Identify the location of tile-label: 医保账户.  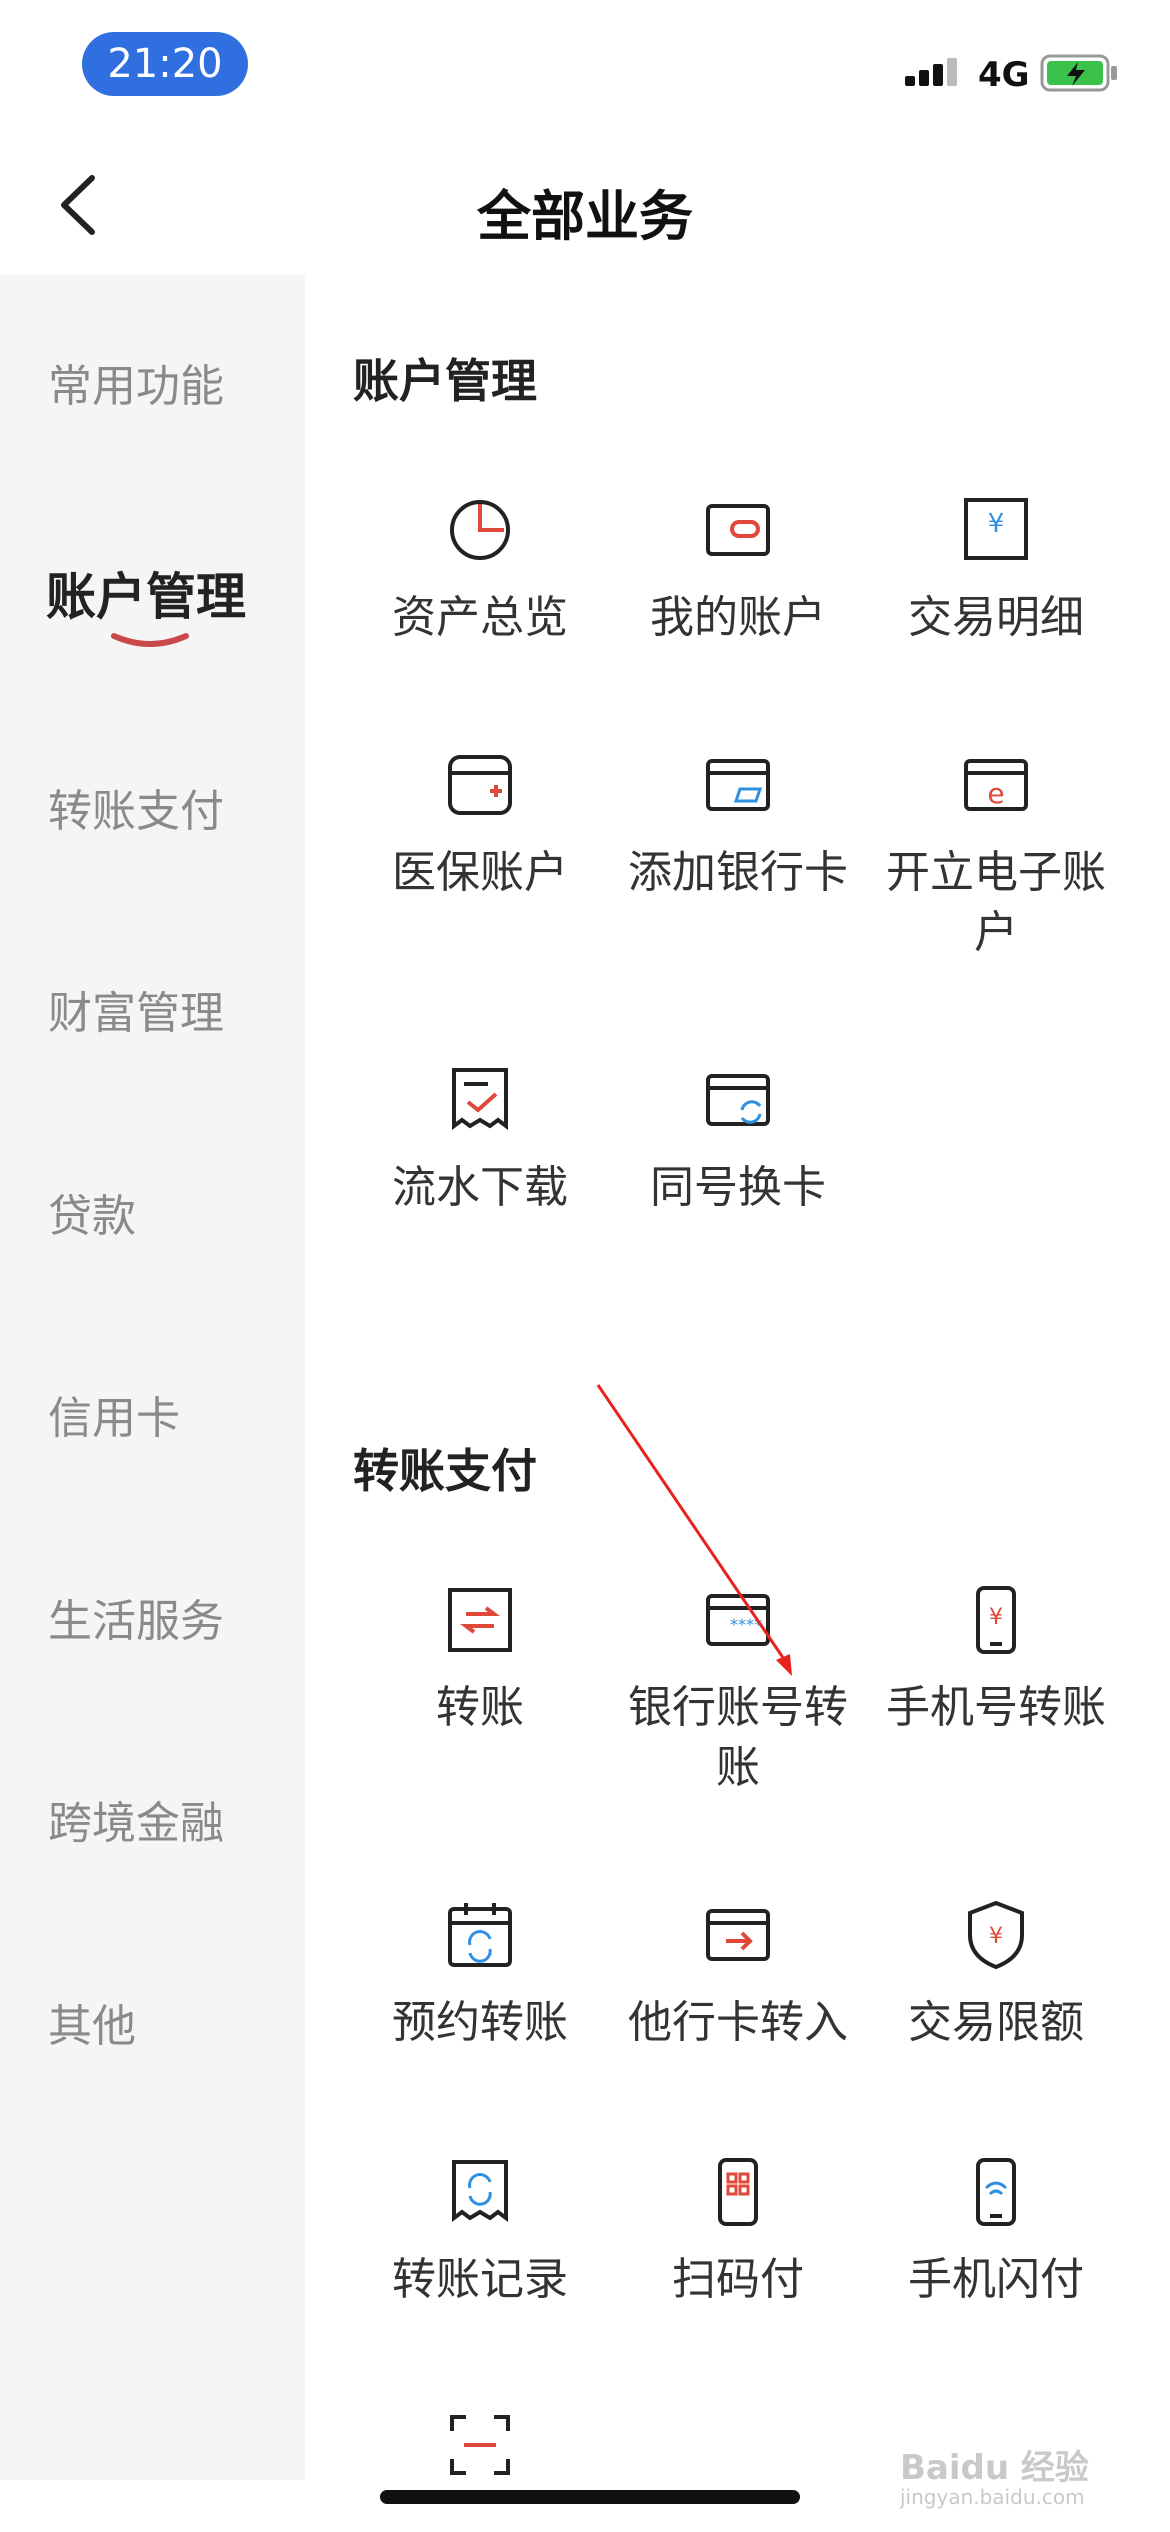
(480, 872).